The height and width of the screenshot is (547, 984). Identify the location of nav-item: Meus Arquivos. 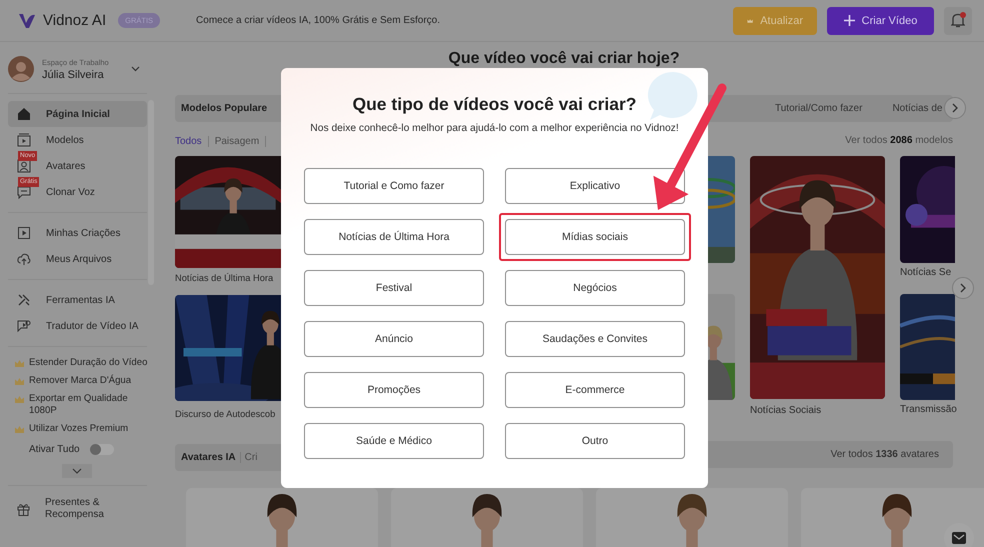
(77, 259).